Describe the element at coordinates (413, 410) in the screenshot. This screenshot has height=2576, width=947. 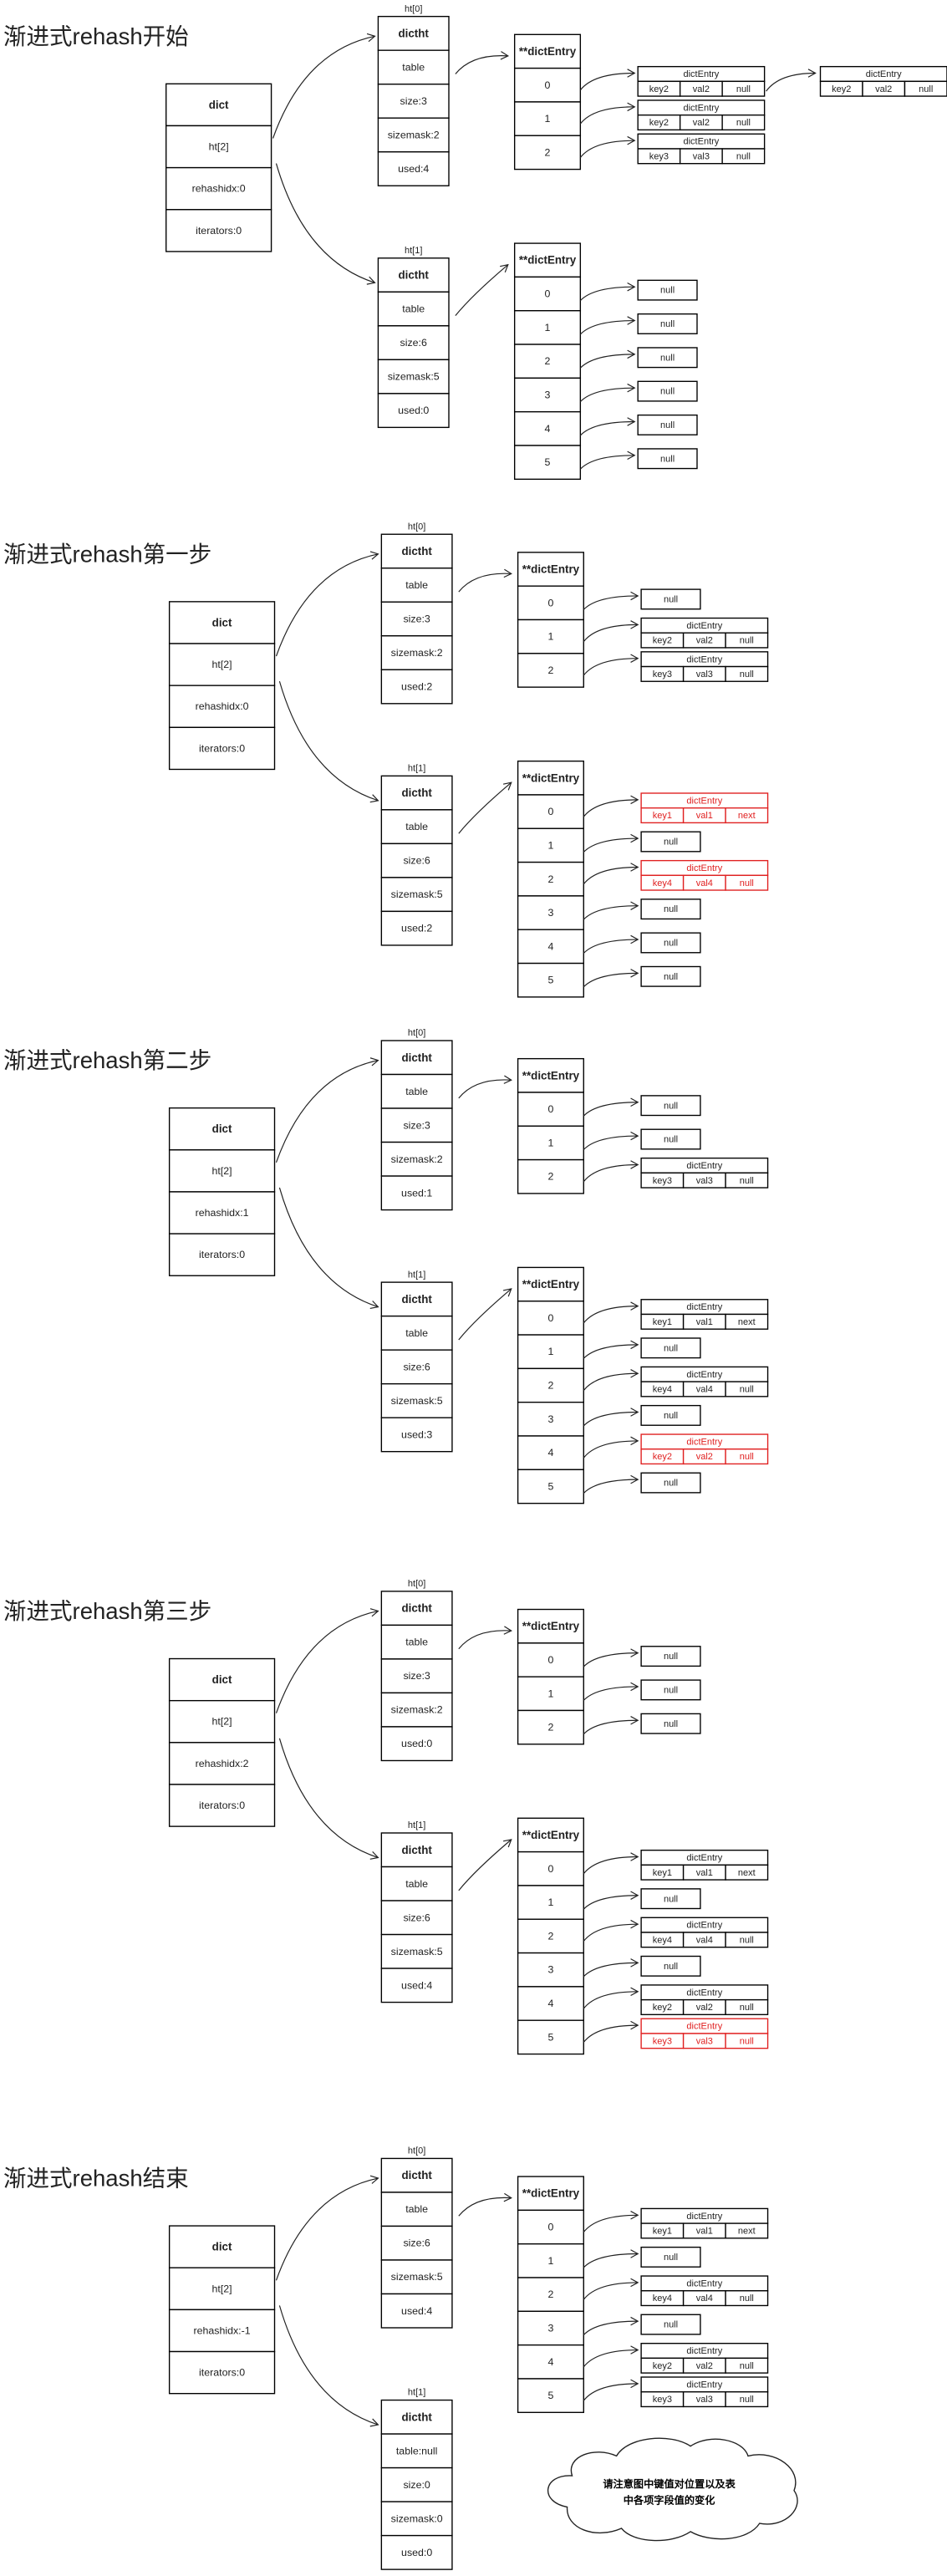
I see `dictht-field: used:0` at that location.